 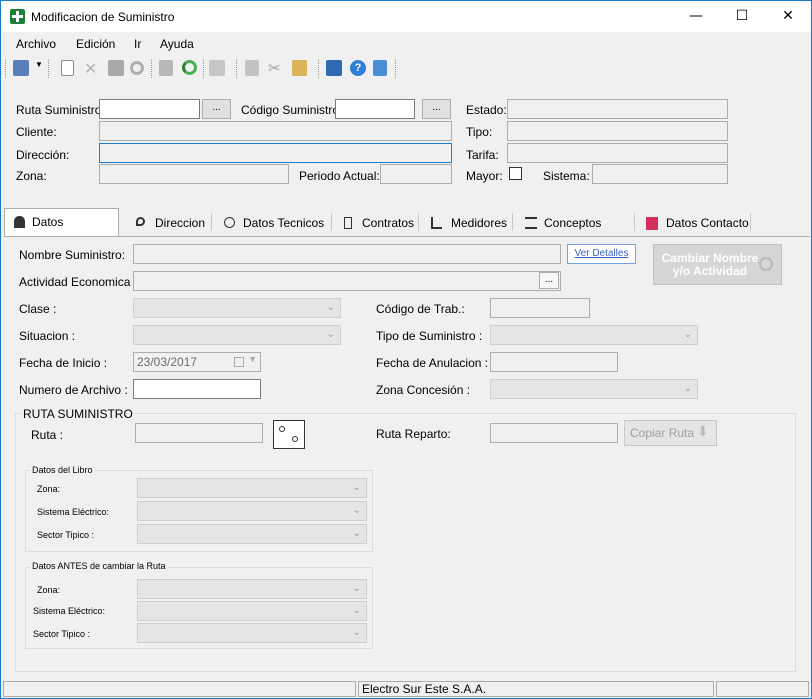 I want to click on menu-edicion: Edición, so click(x=95, y=44).